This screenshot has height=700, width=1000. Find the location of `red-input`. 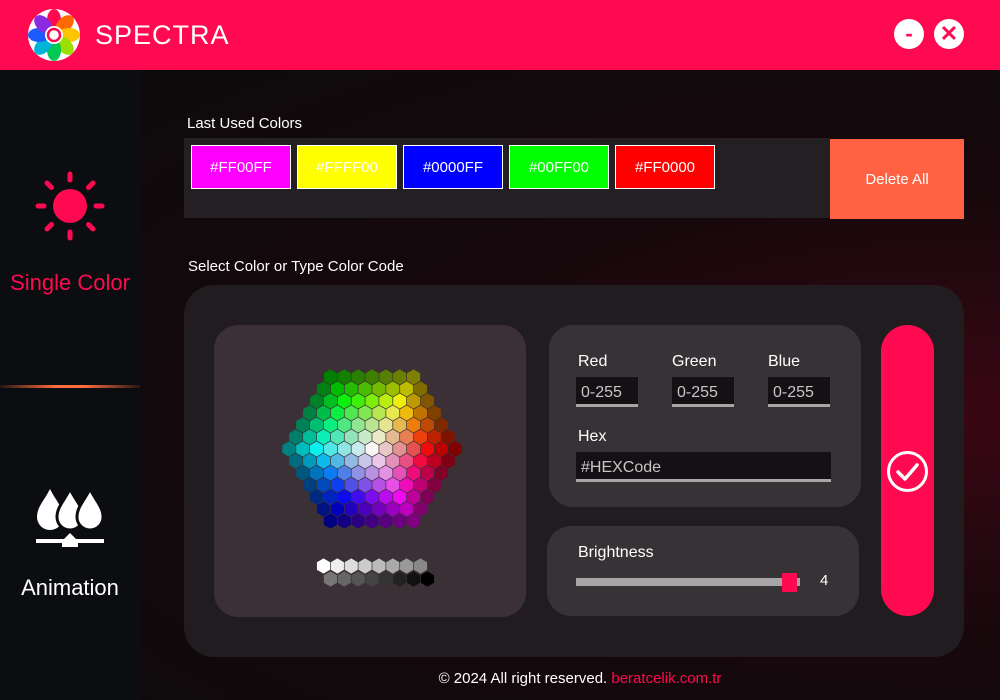

red-input is located at coordinates (607, 392).